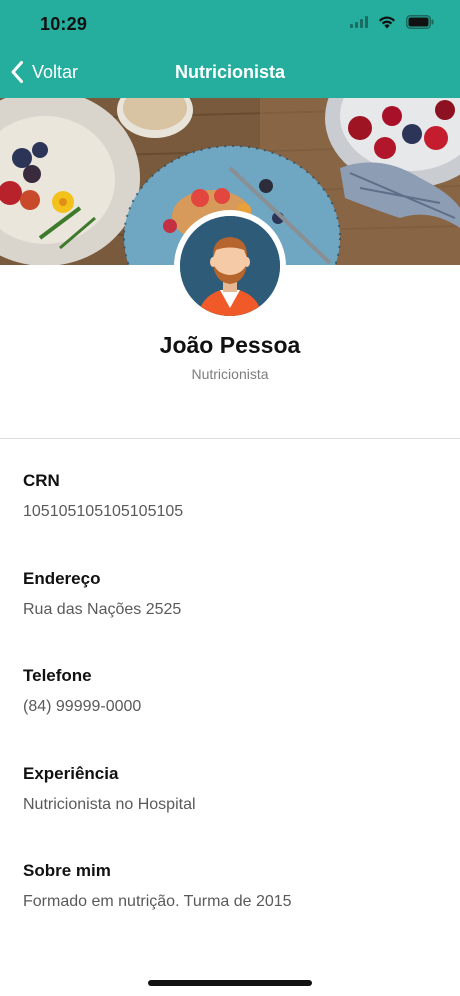 The width and height of the screenshot is (460, 996). Describe the element at coordinates (67, 870) in the screenshot. I see `detail-label: Sobre mim` at that location.